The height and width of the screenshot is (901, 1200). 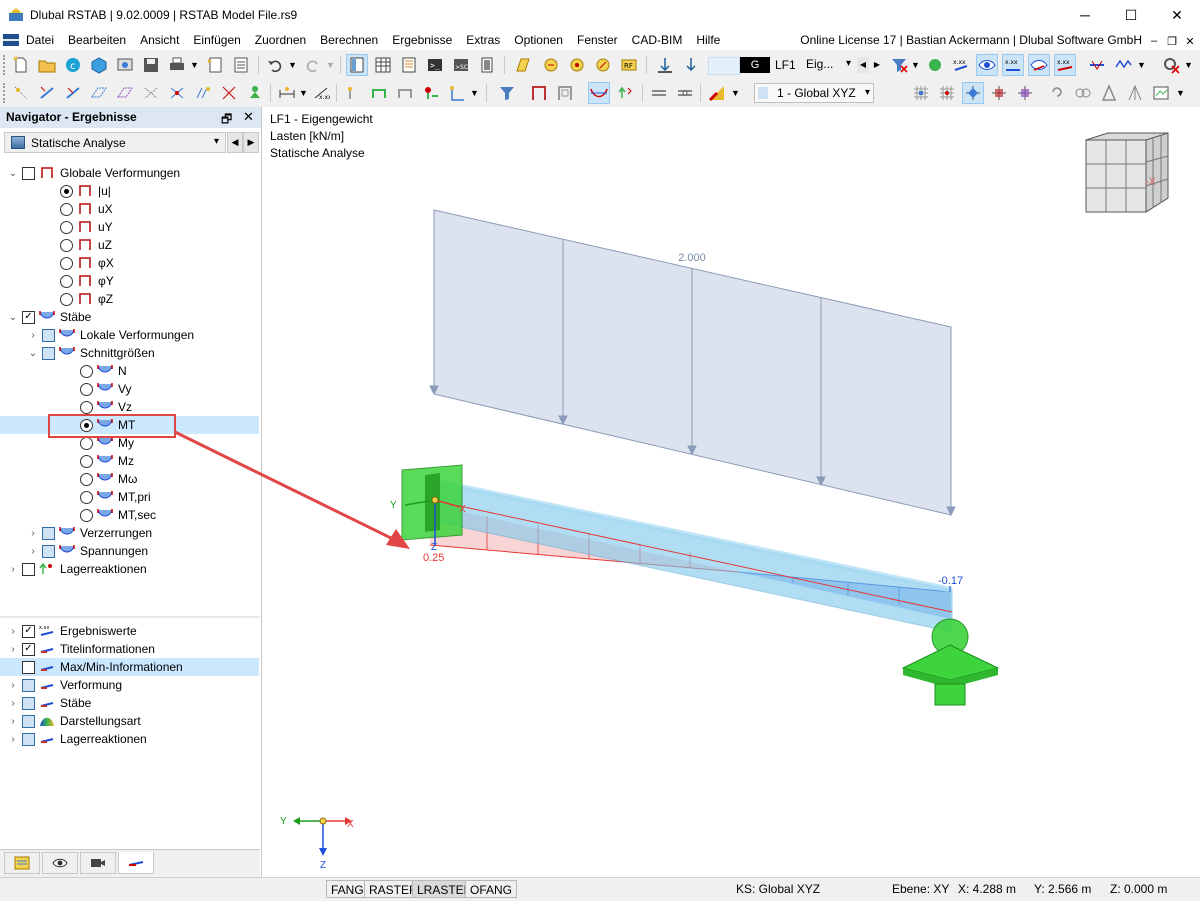 What do you see at coordinates (98, 863) in the screenshot?
I see `tab-views-icon` at bounding box center [98, 863].